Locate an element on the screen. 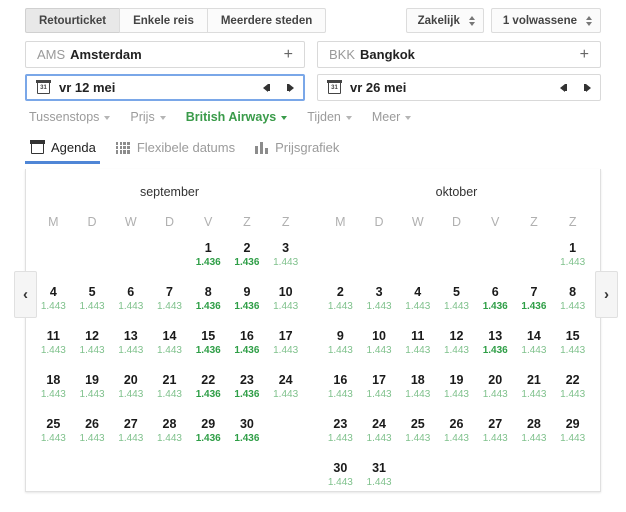 Image resolution: width=626 pixels, height=512 pixels. day-cell: 22 1.443 is located at coordinates (572, 389).